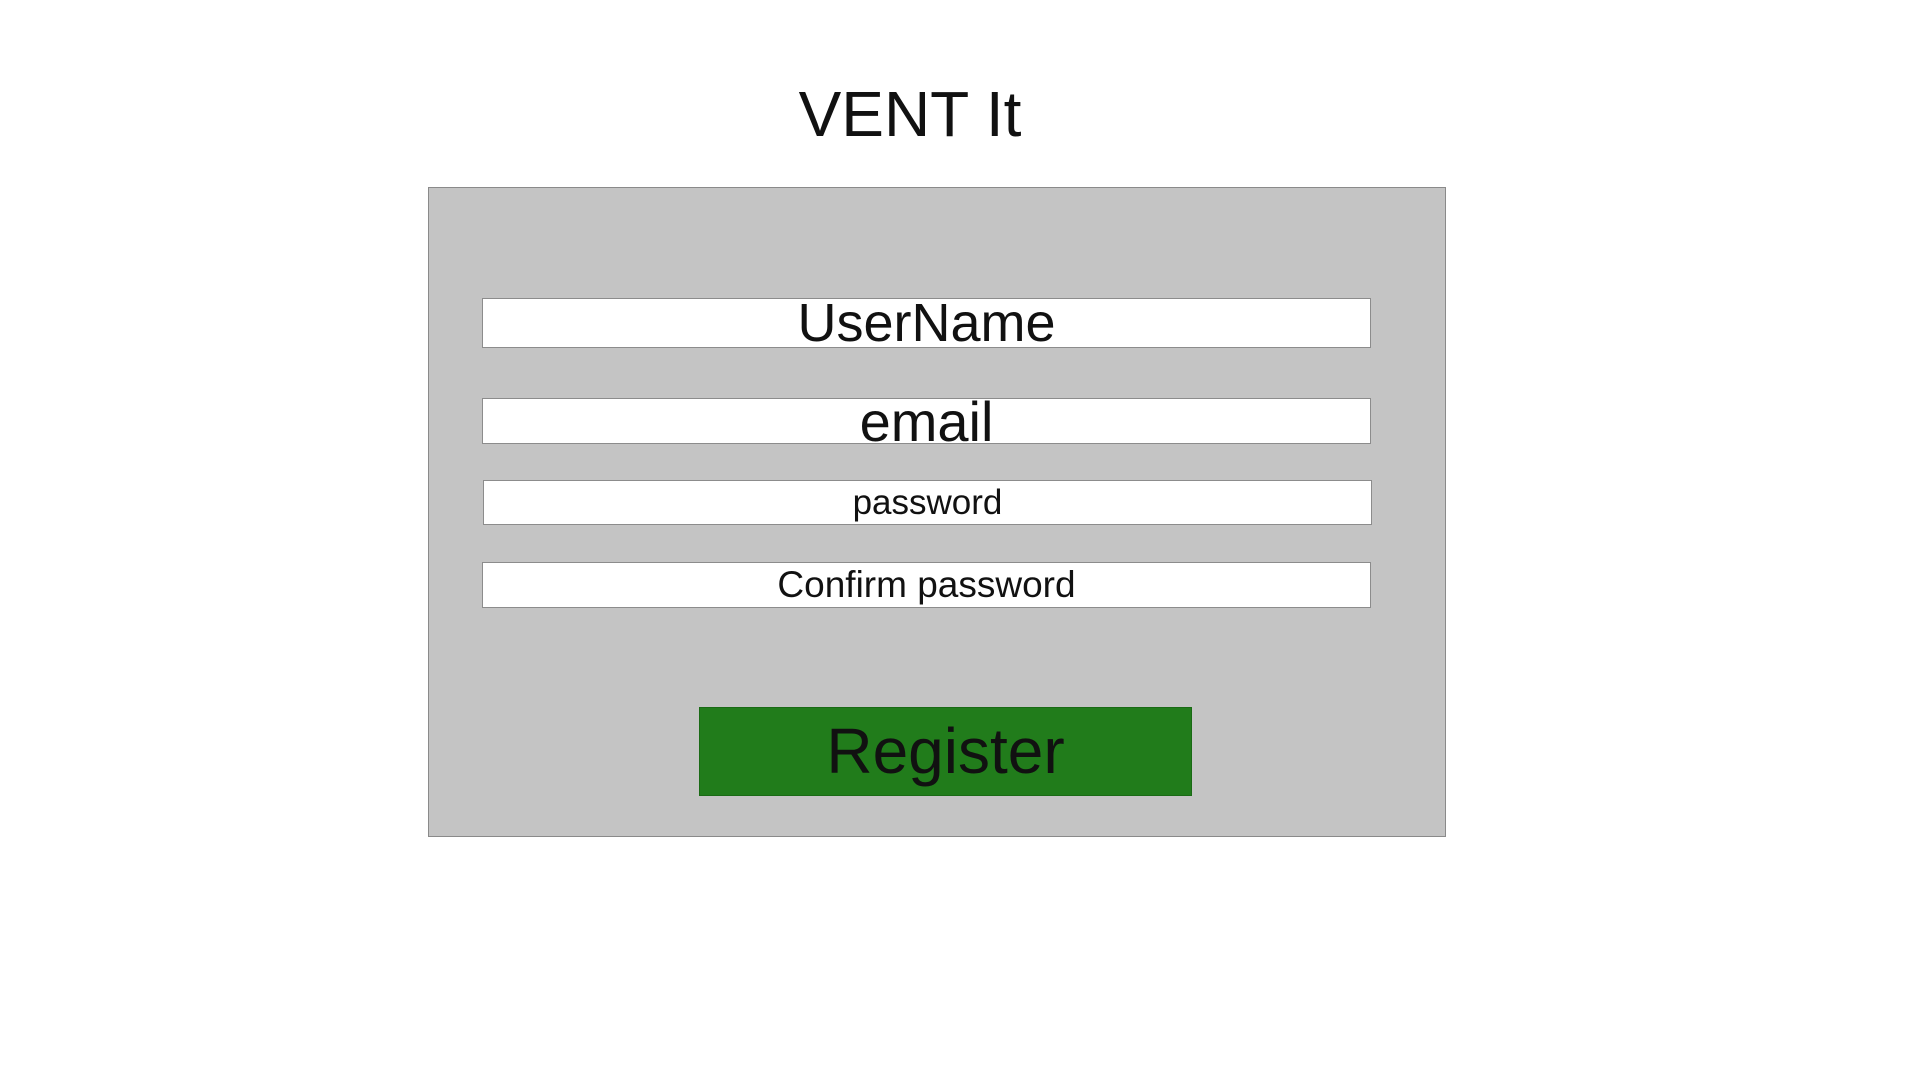 The width and height of the screenshot is (1920, 1080). What do you see at coordinates (926, 421) in the screenshot?
I see `email-field` at bounding box center [926, 421].